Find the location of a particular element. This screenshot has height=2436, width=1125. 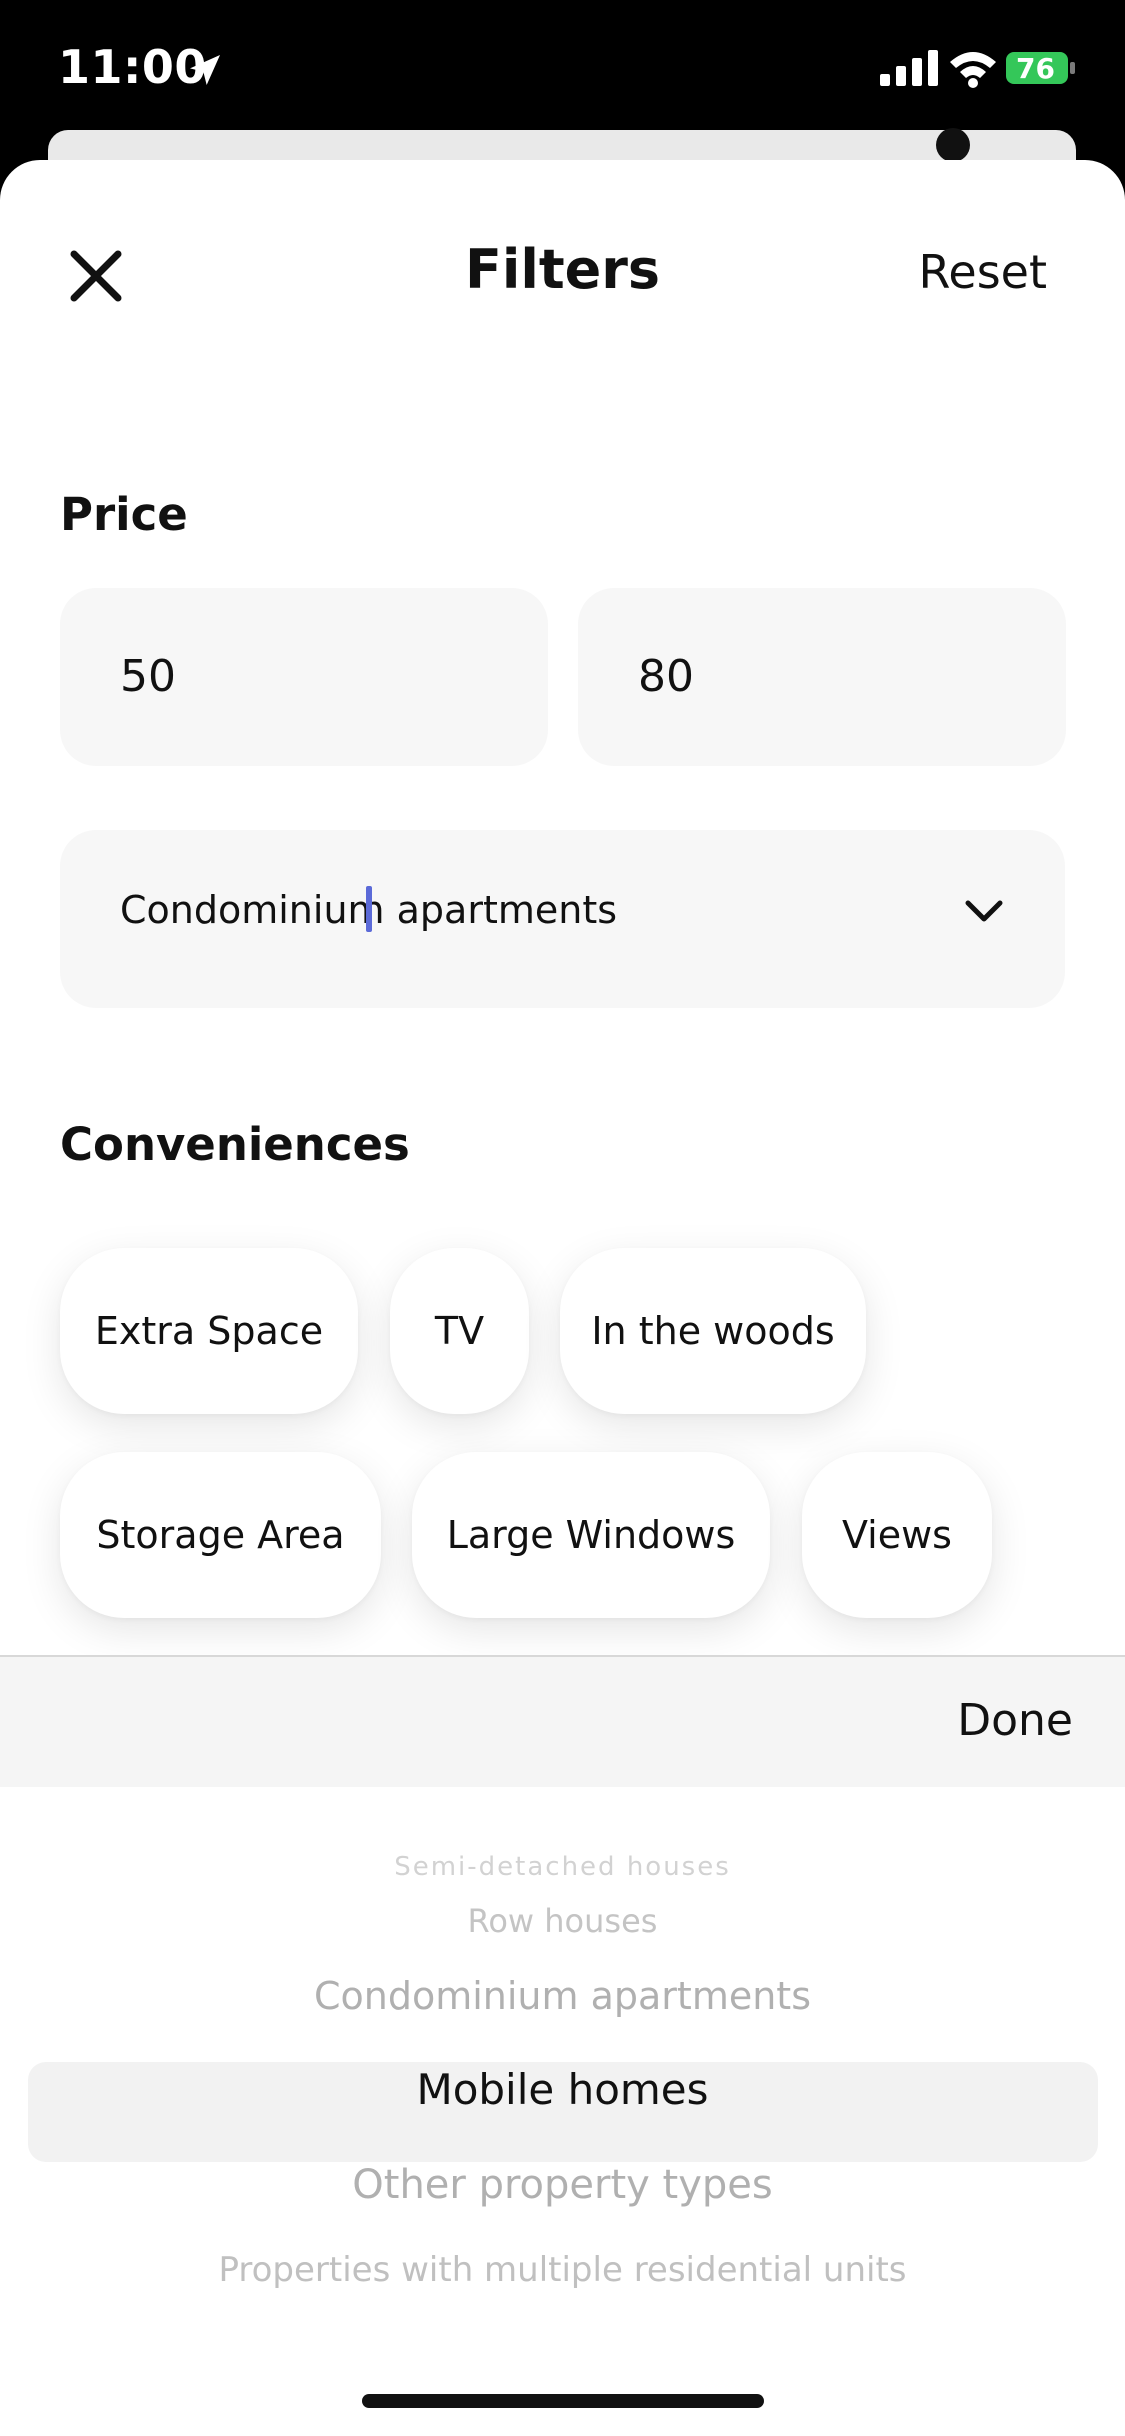

picker-item: Other property types is located at coordinates (562, 2185).